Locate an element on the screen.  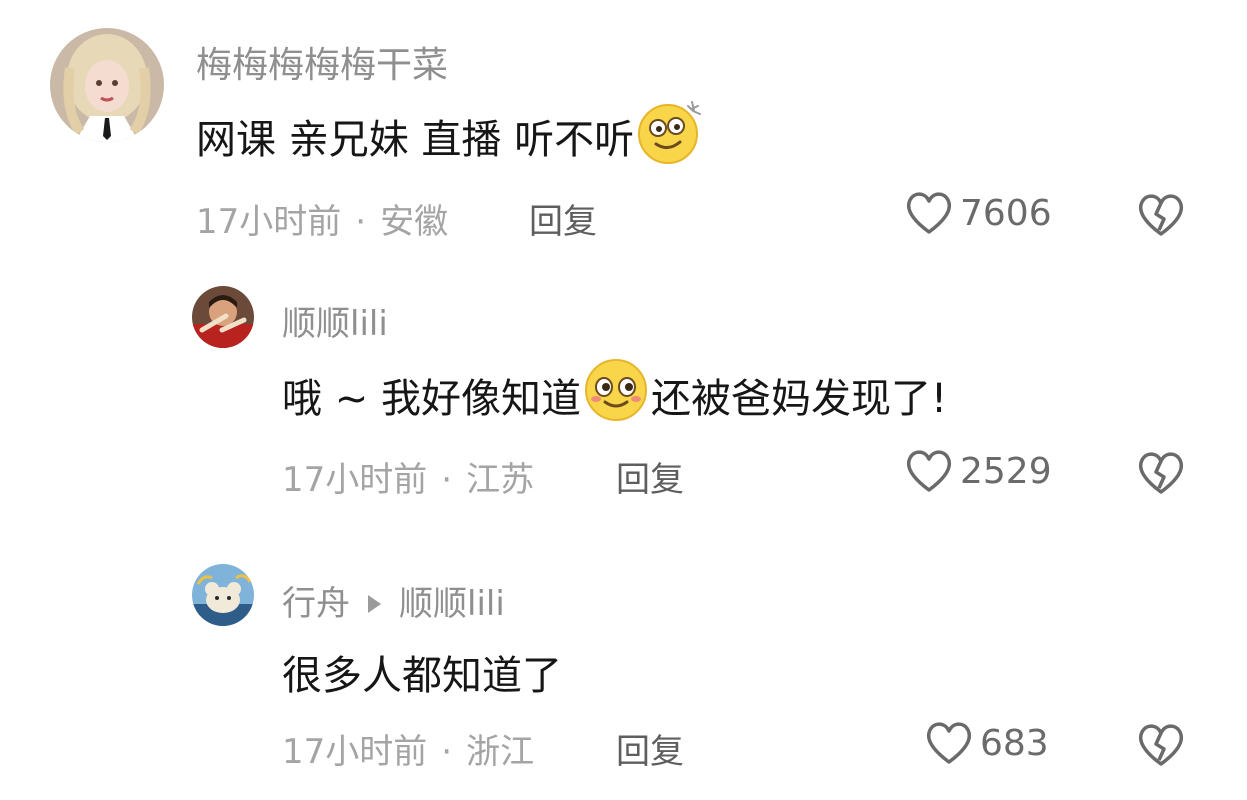
comment-text-part: 哦 ~ 我好像知道 is located at coordinates (431, 399).